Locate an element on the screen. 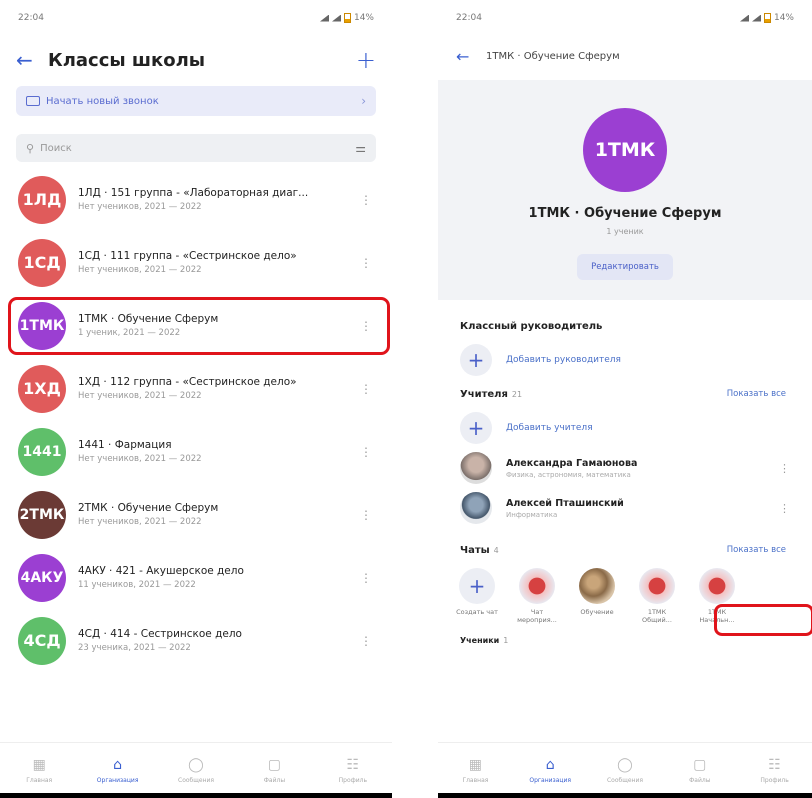 The height and width of the screenshot is (798, 812). page-title: Классы школы is located at coordinates (127, 60).